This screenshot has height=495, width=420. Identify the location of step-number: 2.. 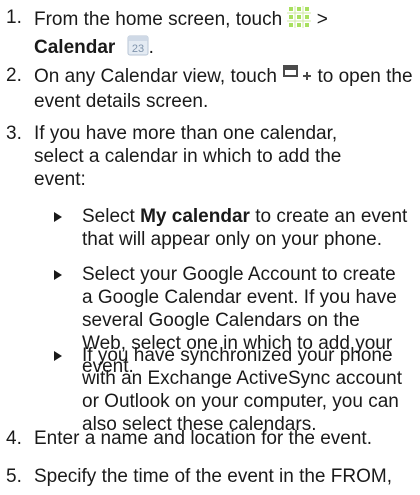
(14, 75).